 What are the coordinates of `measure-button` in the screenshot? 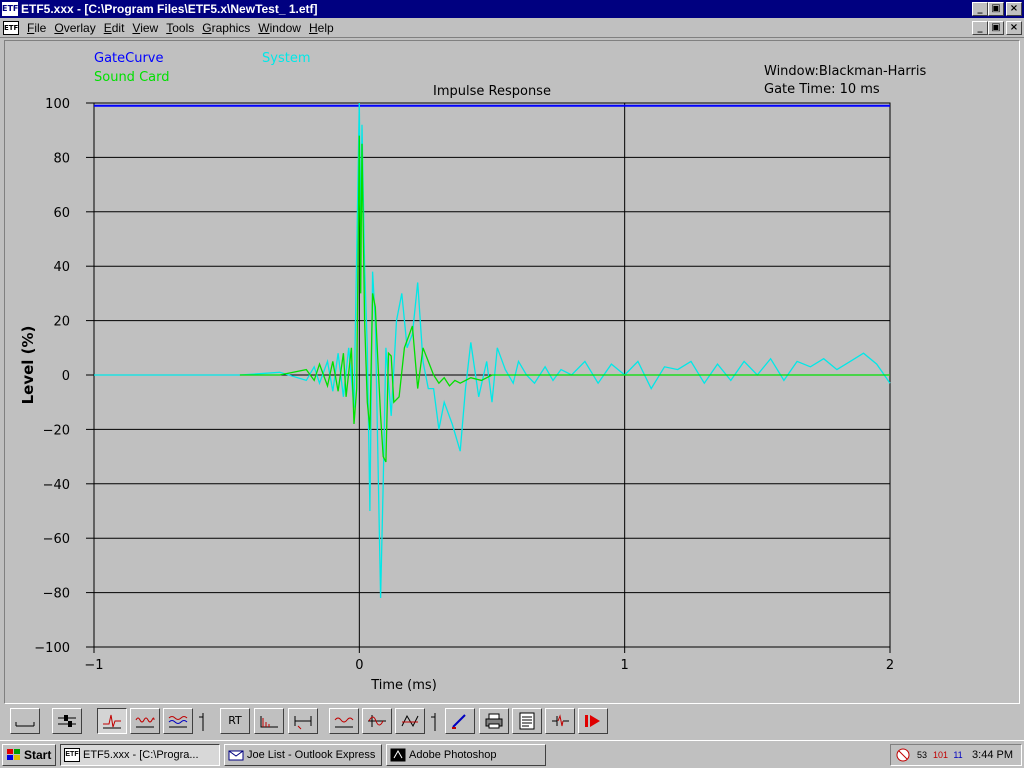 It's located at (560, 721).